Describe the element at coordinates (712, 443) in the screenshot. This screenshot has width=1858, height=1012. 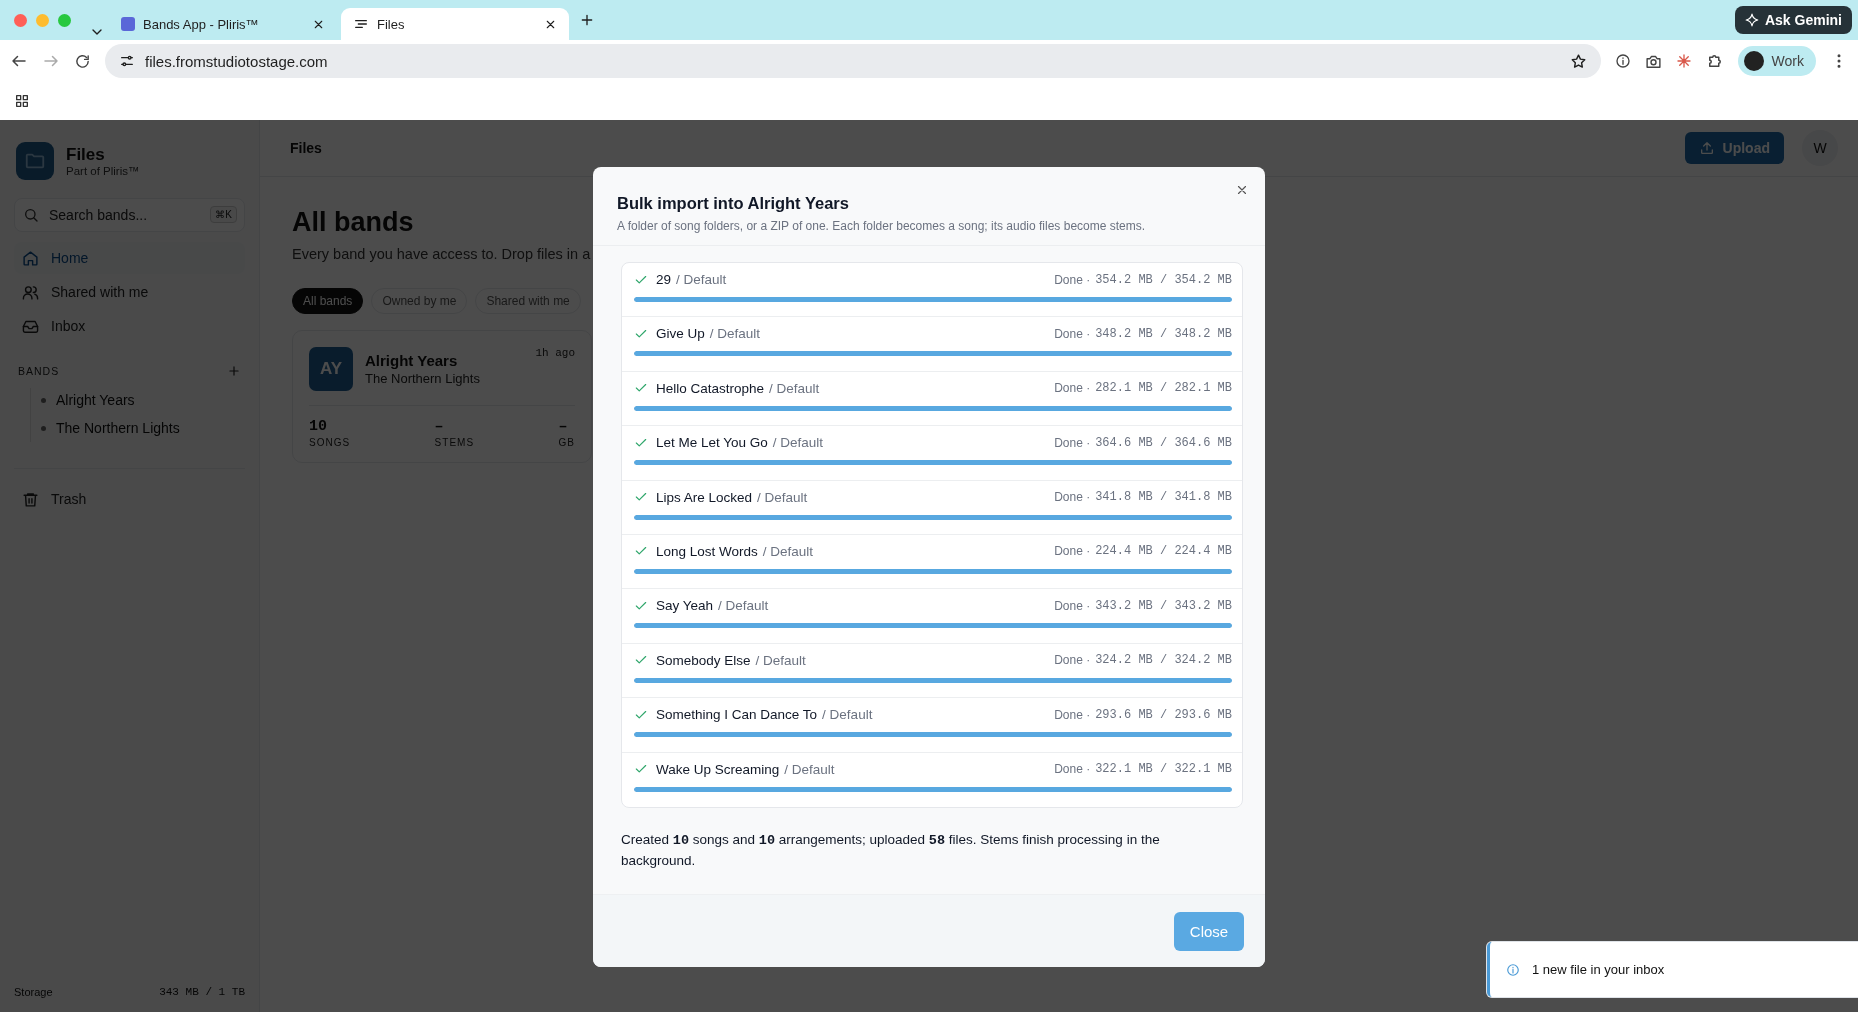
I see `song-name: Let Me Let You Go` at that location.